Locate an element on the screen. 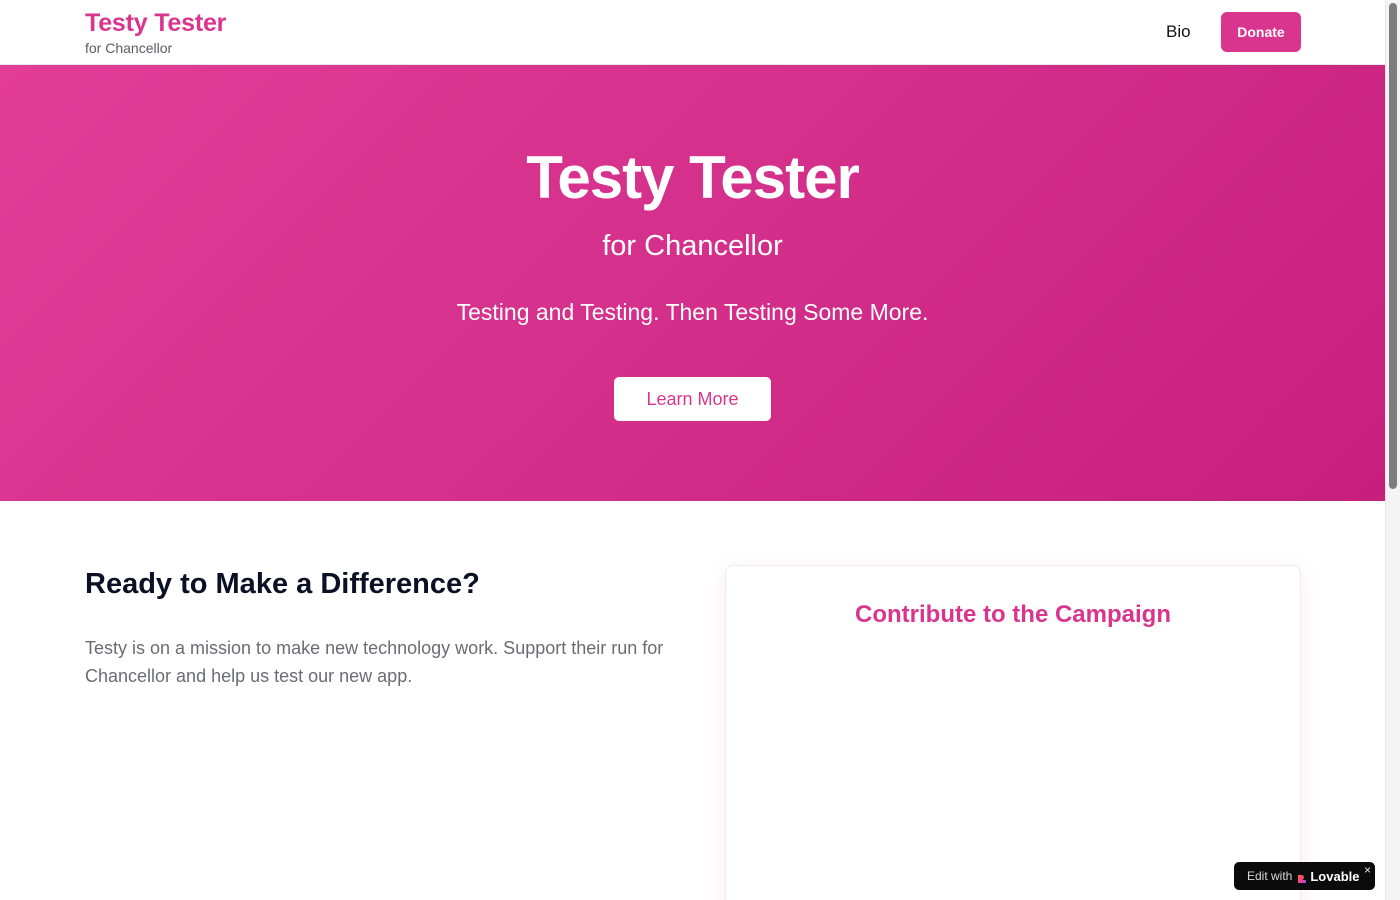 The height and width of the screenshot is (900, 1400). page-scrollbar is located at coordinates (1392, 450).